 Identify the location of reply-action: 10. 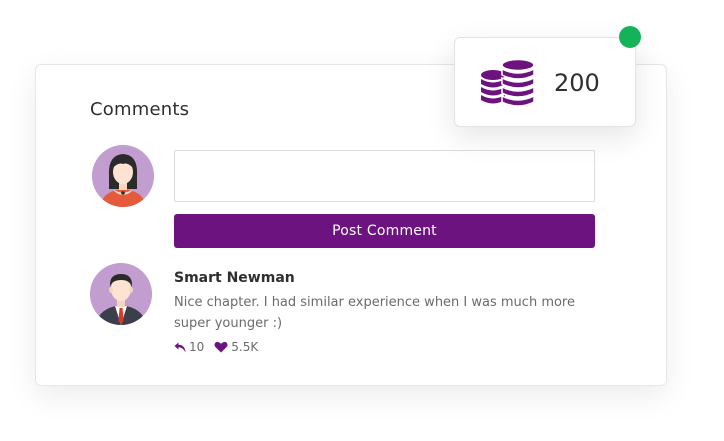
(189, 347).